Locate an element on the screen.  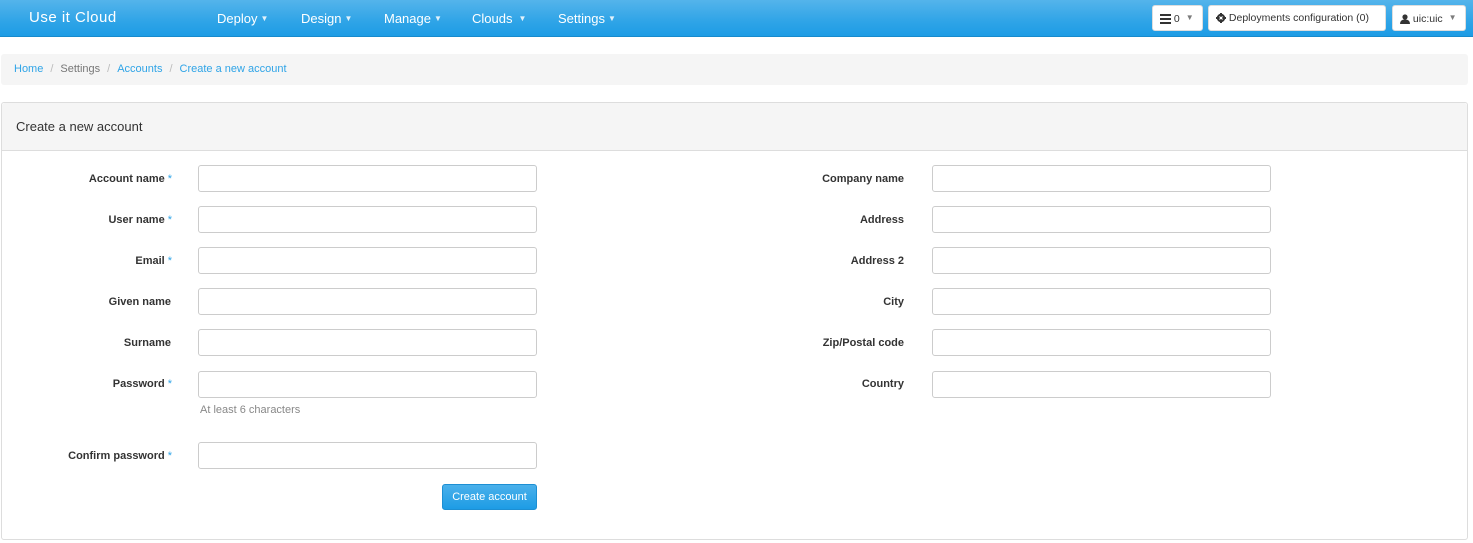
address-input is located at coordinates (1101, 219).